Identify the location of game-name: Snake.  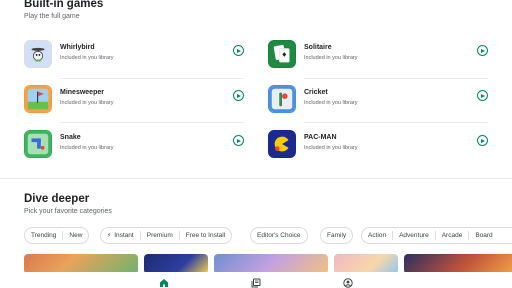
(70, 137).